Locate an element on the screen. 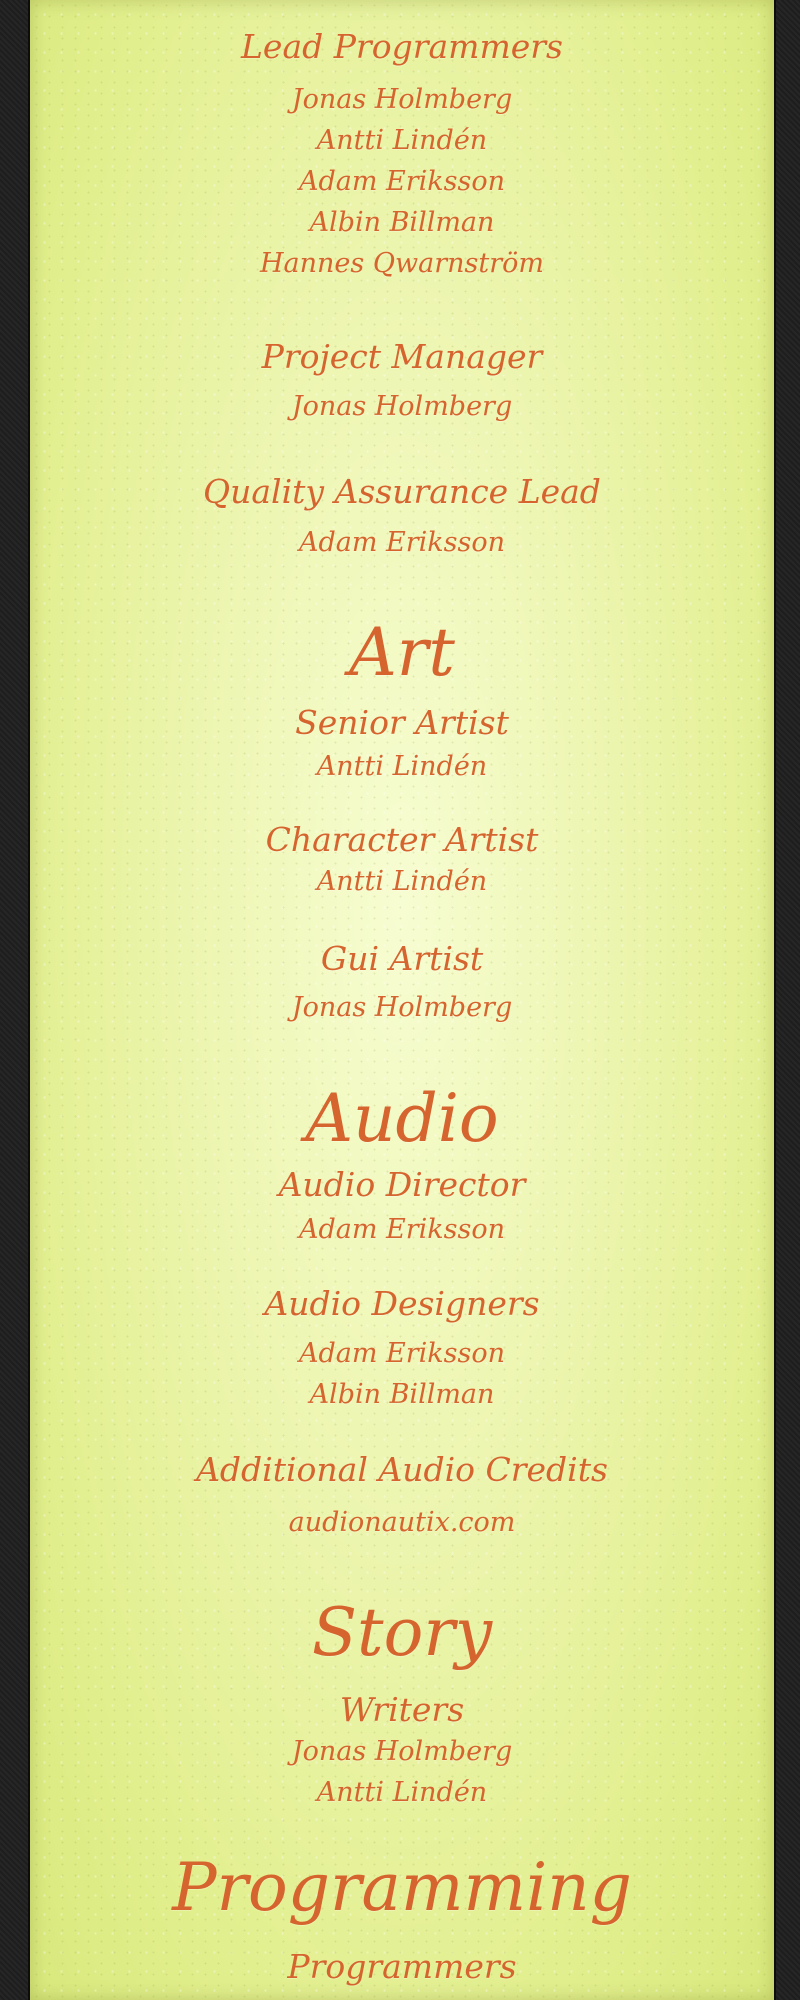 The width and height of the screenshot is (800, 2000). role-character-artist: Character Artist is located at coordinates (402, 839).